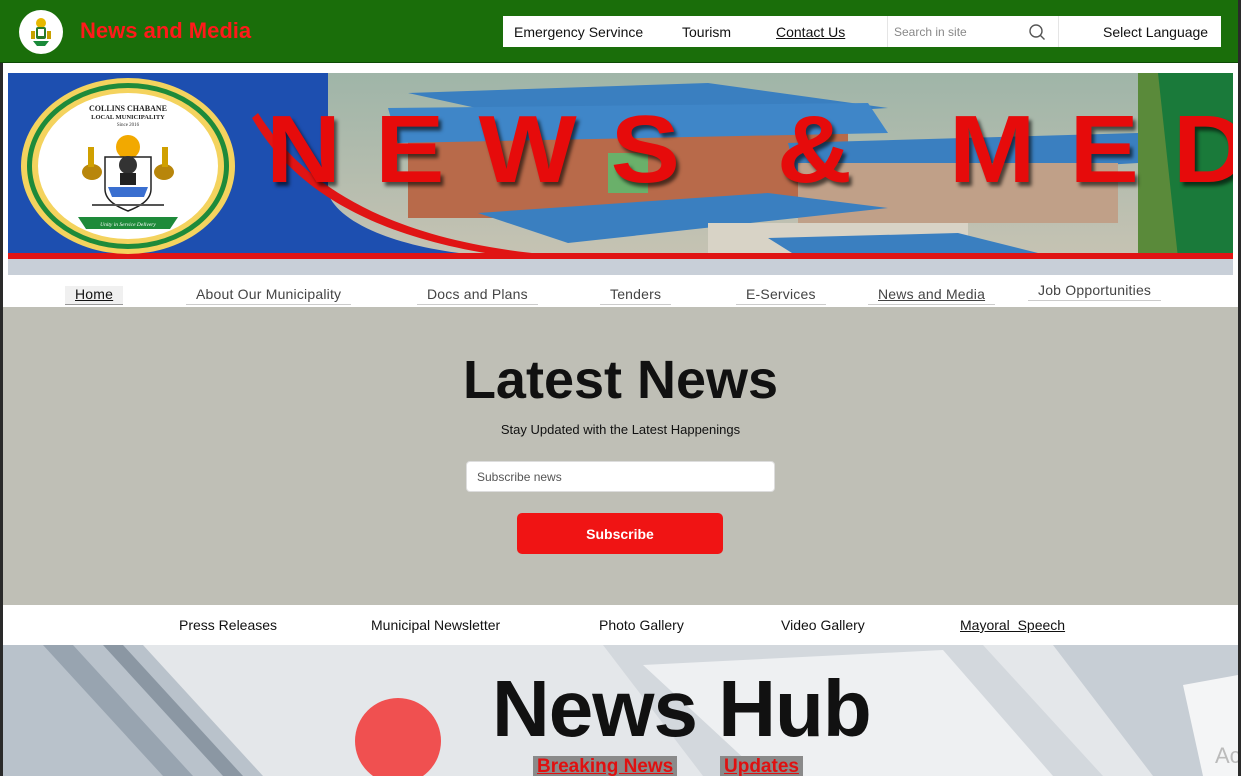 Image resolution: width=1241 pixels, height=776 pixels. Describe the element at coordinates (128, 108) in the screenshot. I see `seal-name-line1: COLLINS CHABANE` at that location.